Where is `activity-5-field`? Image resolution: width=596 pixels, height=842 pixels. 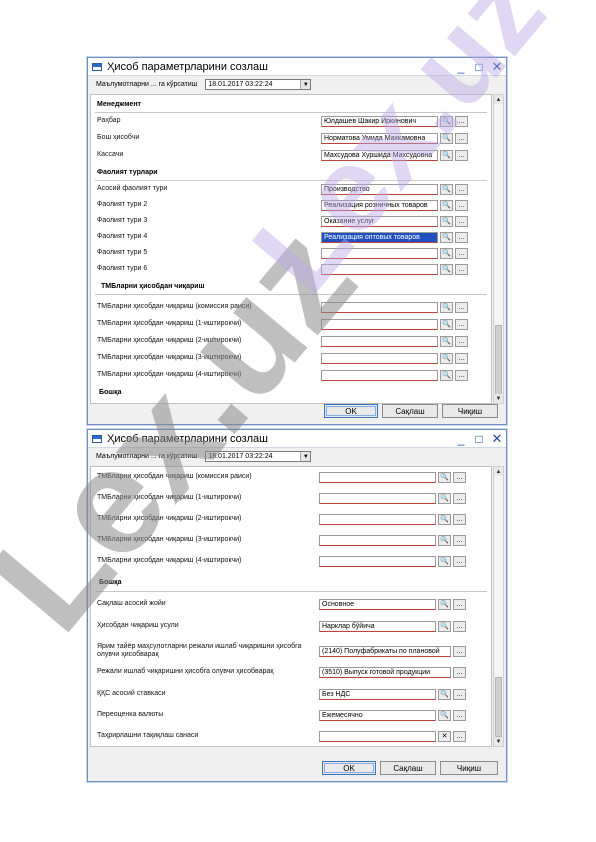 activity-5-field is located at coordinates (379, 253).